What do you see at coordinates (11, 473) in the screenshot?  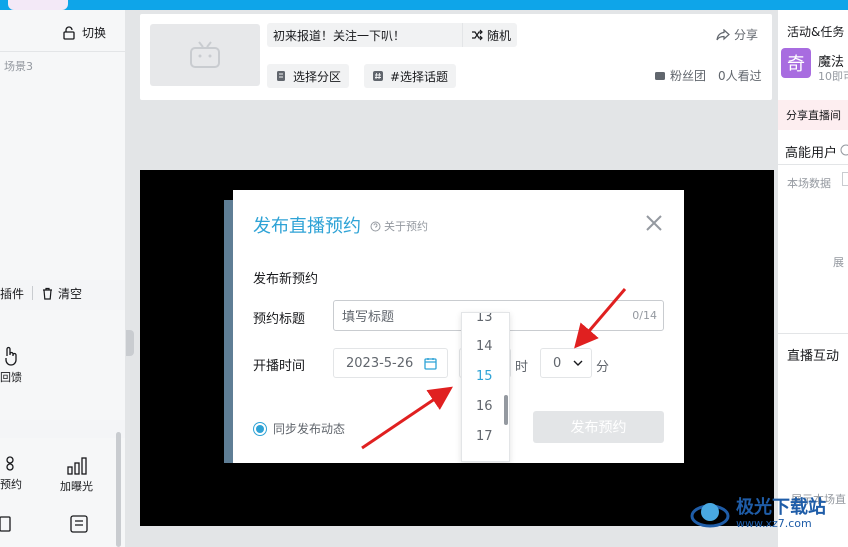 I see `reserve-item: 预约` at bounding box center [11, 473].